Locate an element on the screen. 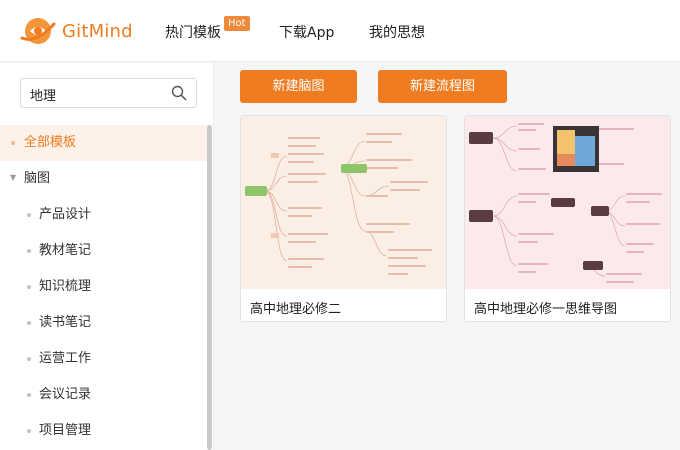 This screenshot has height=450, width=680. template-card: 高中地理必修二 is located at coordinates (343, 218).